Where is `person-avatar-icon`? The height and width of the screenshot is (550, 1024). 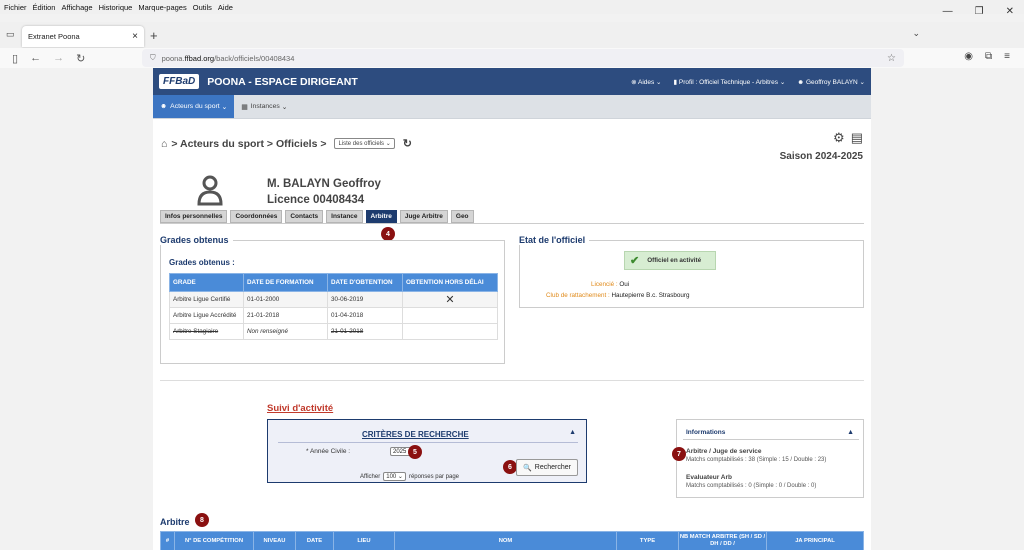
person-avatar-icon is located at coordinates (210, 190).